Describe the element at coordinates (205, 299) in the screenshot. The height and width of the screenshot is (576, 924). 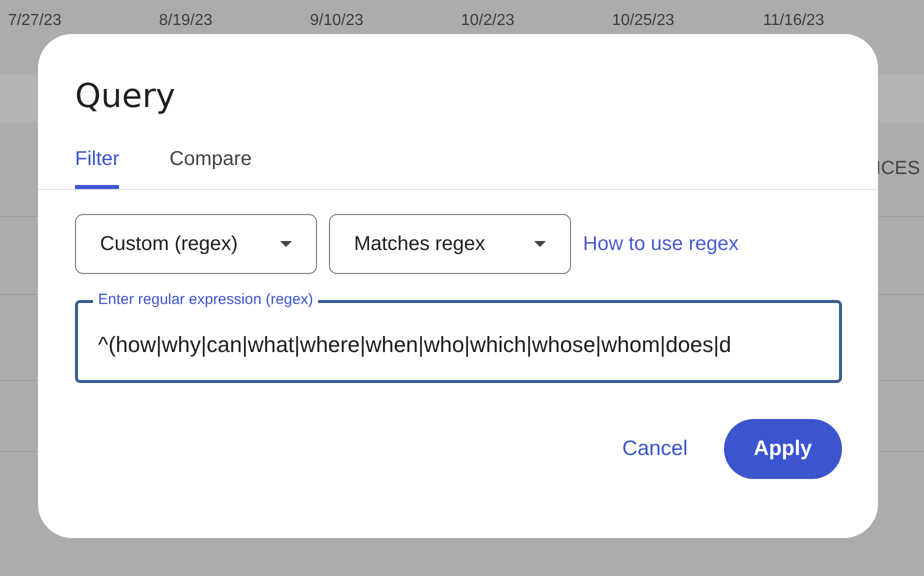
I see `field-label: Enter regular expression (regex)` at that location.